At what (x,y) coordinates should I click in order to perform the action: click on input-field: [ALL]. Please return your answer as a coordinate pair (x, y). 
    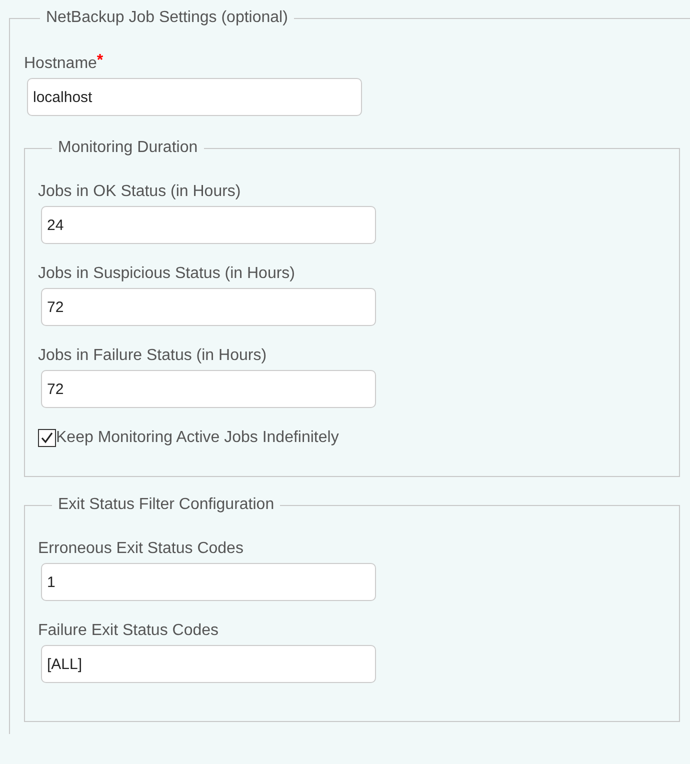
    Looking at the image, I should click on (208, 664).